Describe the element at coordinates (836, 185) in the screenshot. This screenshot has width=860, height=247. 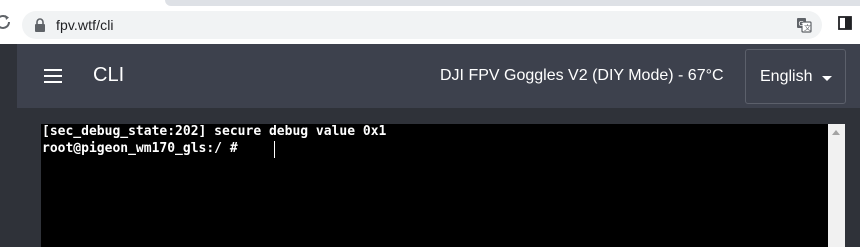
I see `terminal-scrollbar` at that location.